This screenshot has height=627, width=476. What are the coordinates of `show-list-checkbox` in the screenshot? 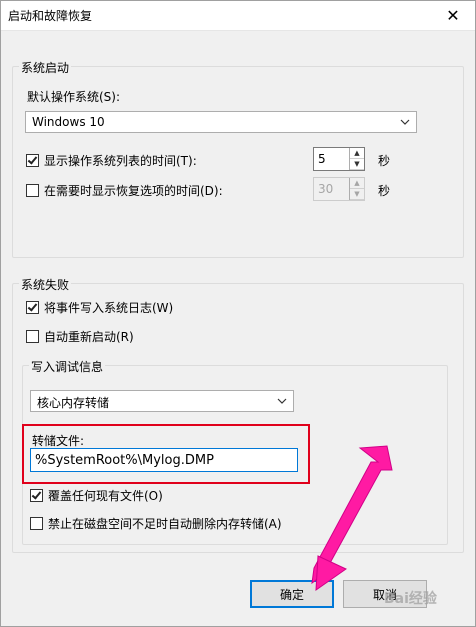 It's located at (32, 160).